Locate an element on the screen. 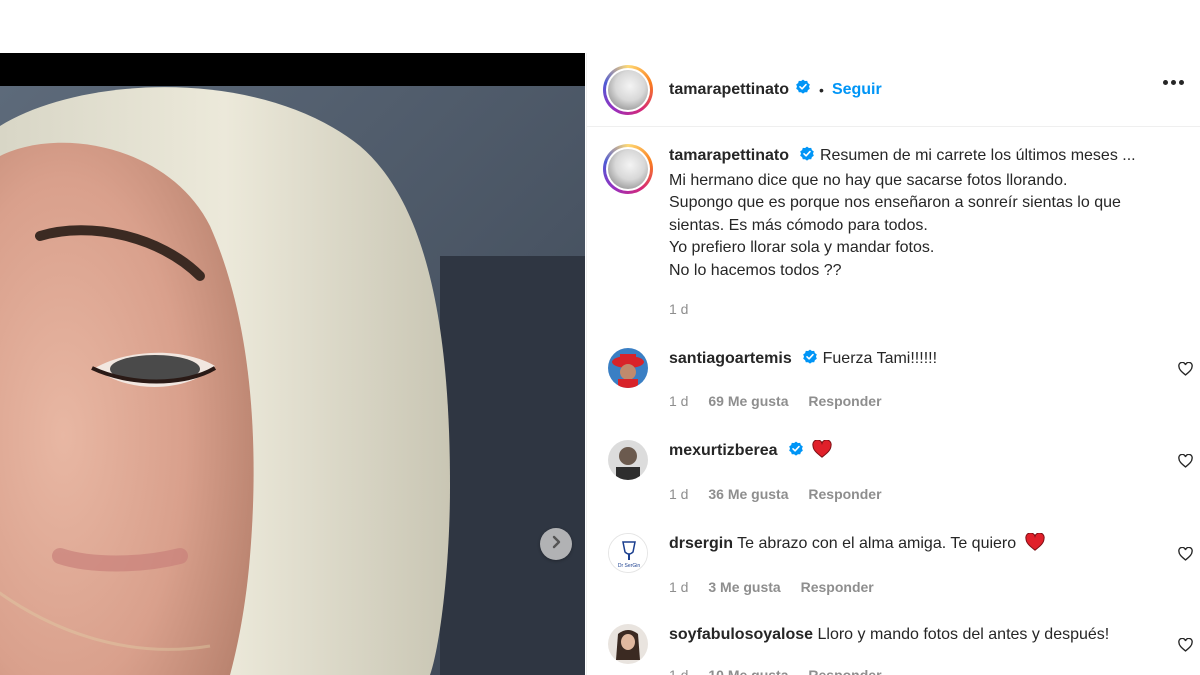  comment-likes: 69 Me gusta is located at coordinates (748, 401).